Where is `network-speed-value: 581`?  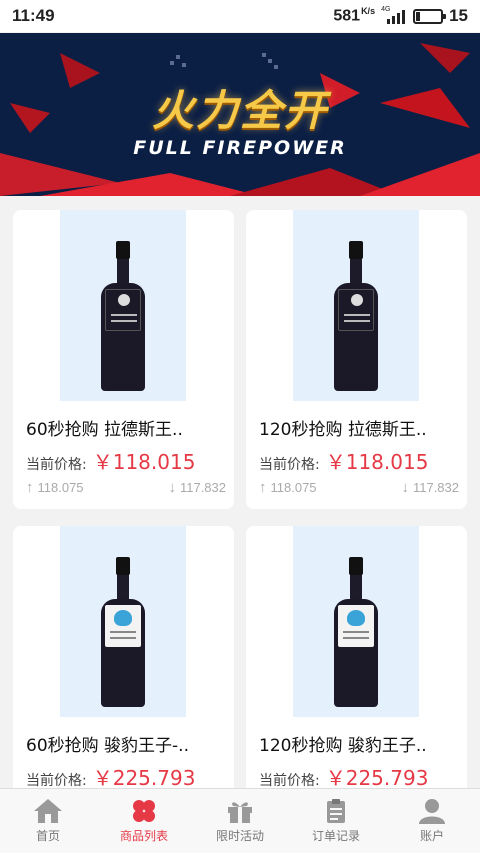 network-speed-value: 581 is located at coordinates (347, 16).